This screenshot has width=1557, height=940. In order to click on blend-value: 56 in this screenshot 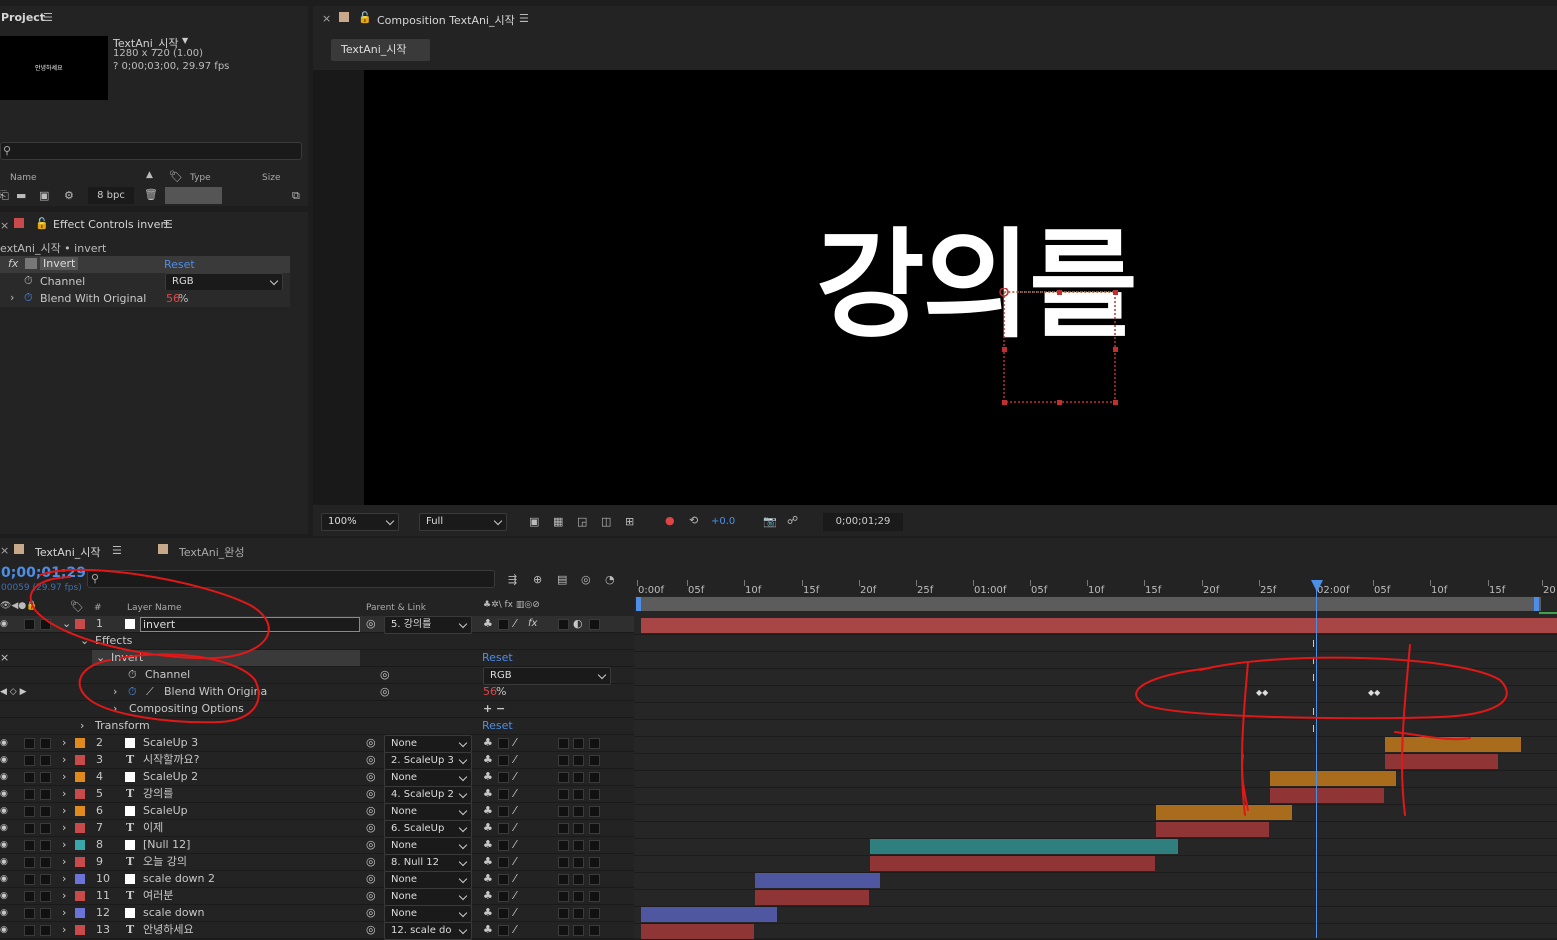, I will do `click(490, 692)`.